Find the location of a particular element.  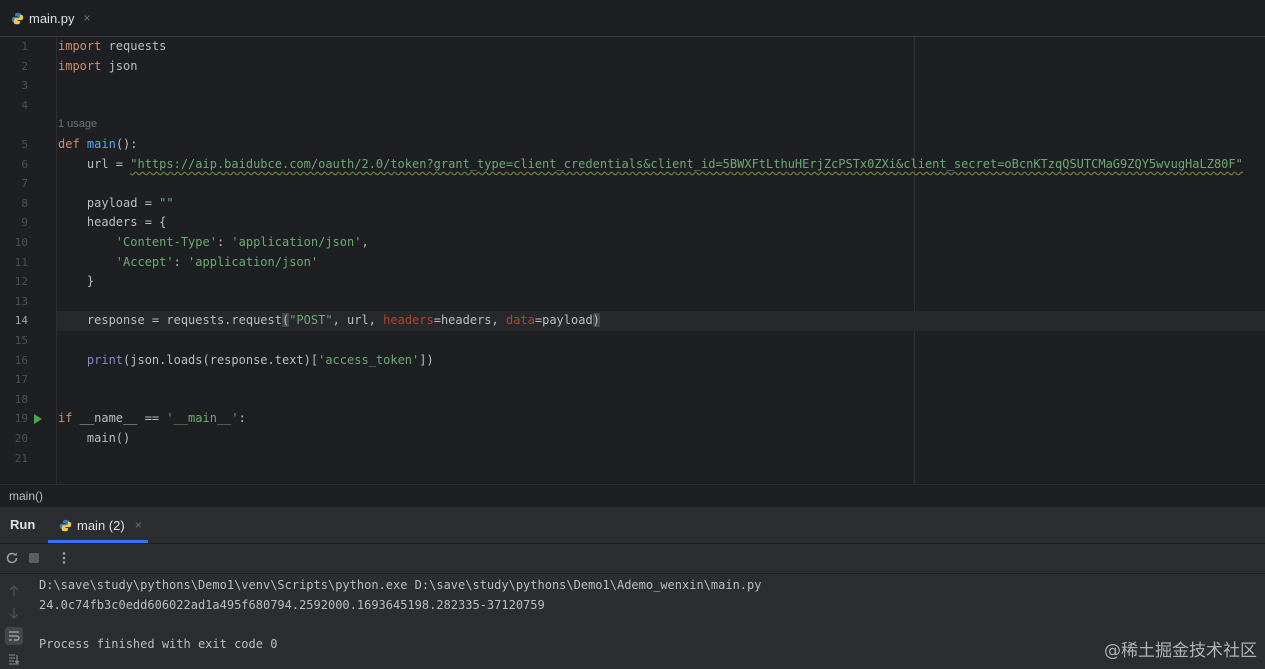

code-line: import requests is located at coordinates (112, 46).